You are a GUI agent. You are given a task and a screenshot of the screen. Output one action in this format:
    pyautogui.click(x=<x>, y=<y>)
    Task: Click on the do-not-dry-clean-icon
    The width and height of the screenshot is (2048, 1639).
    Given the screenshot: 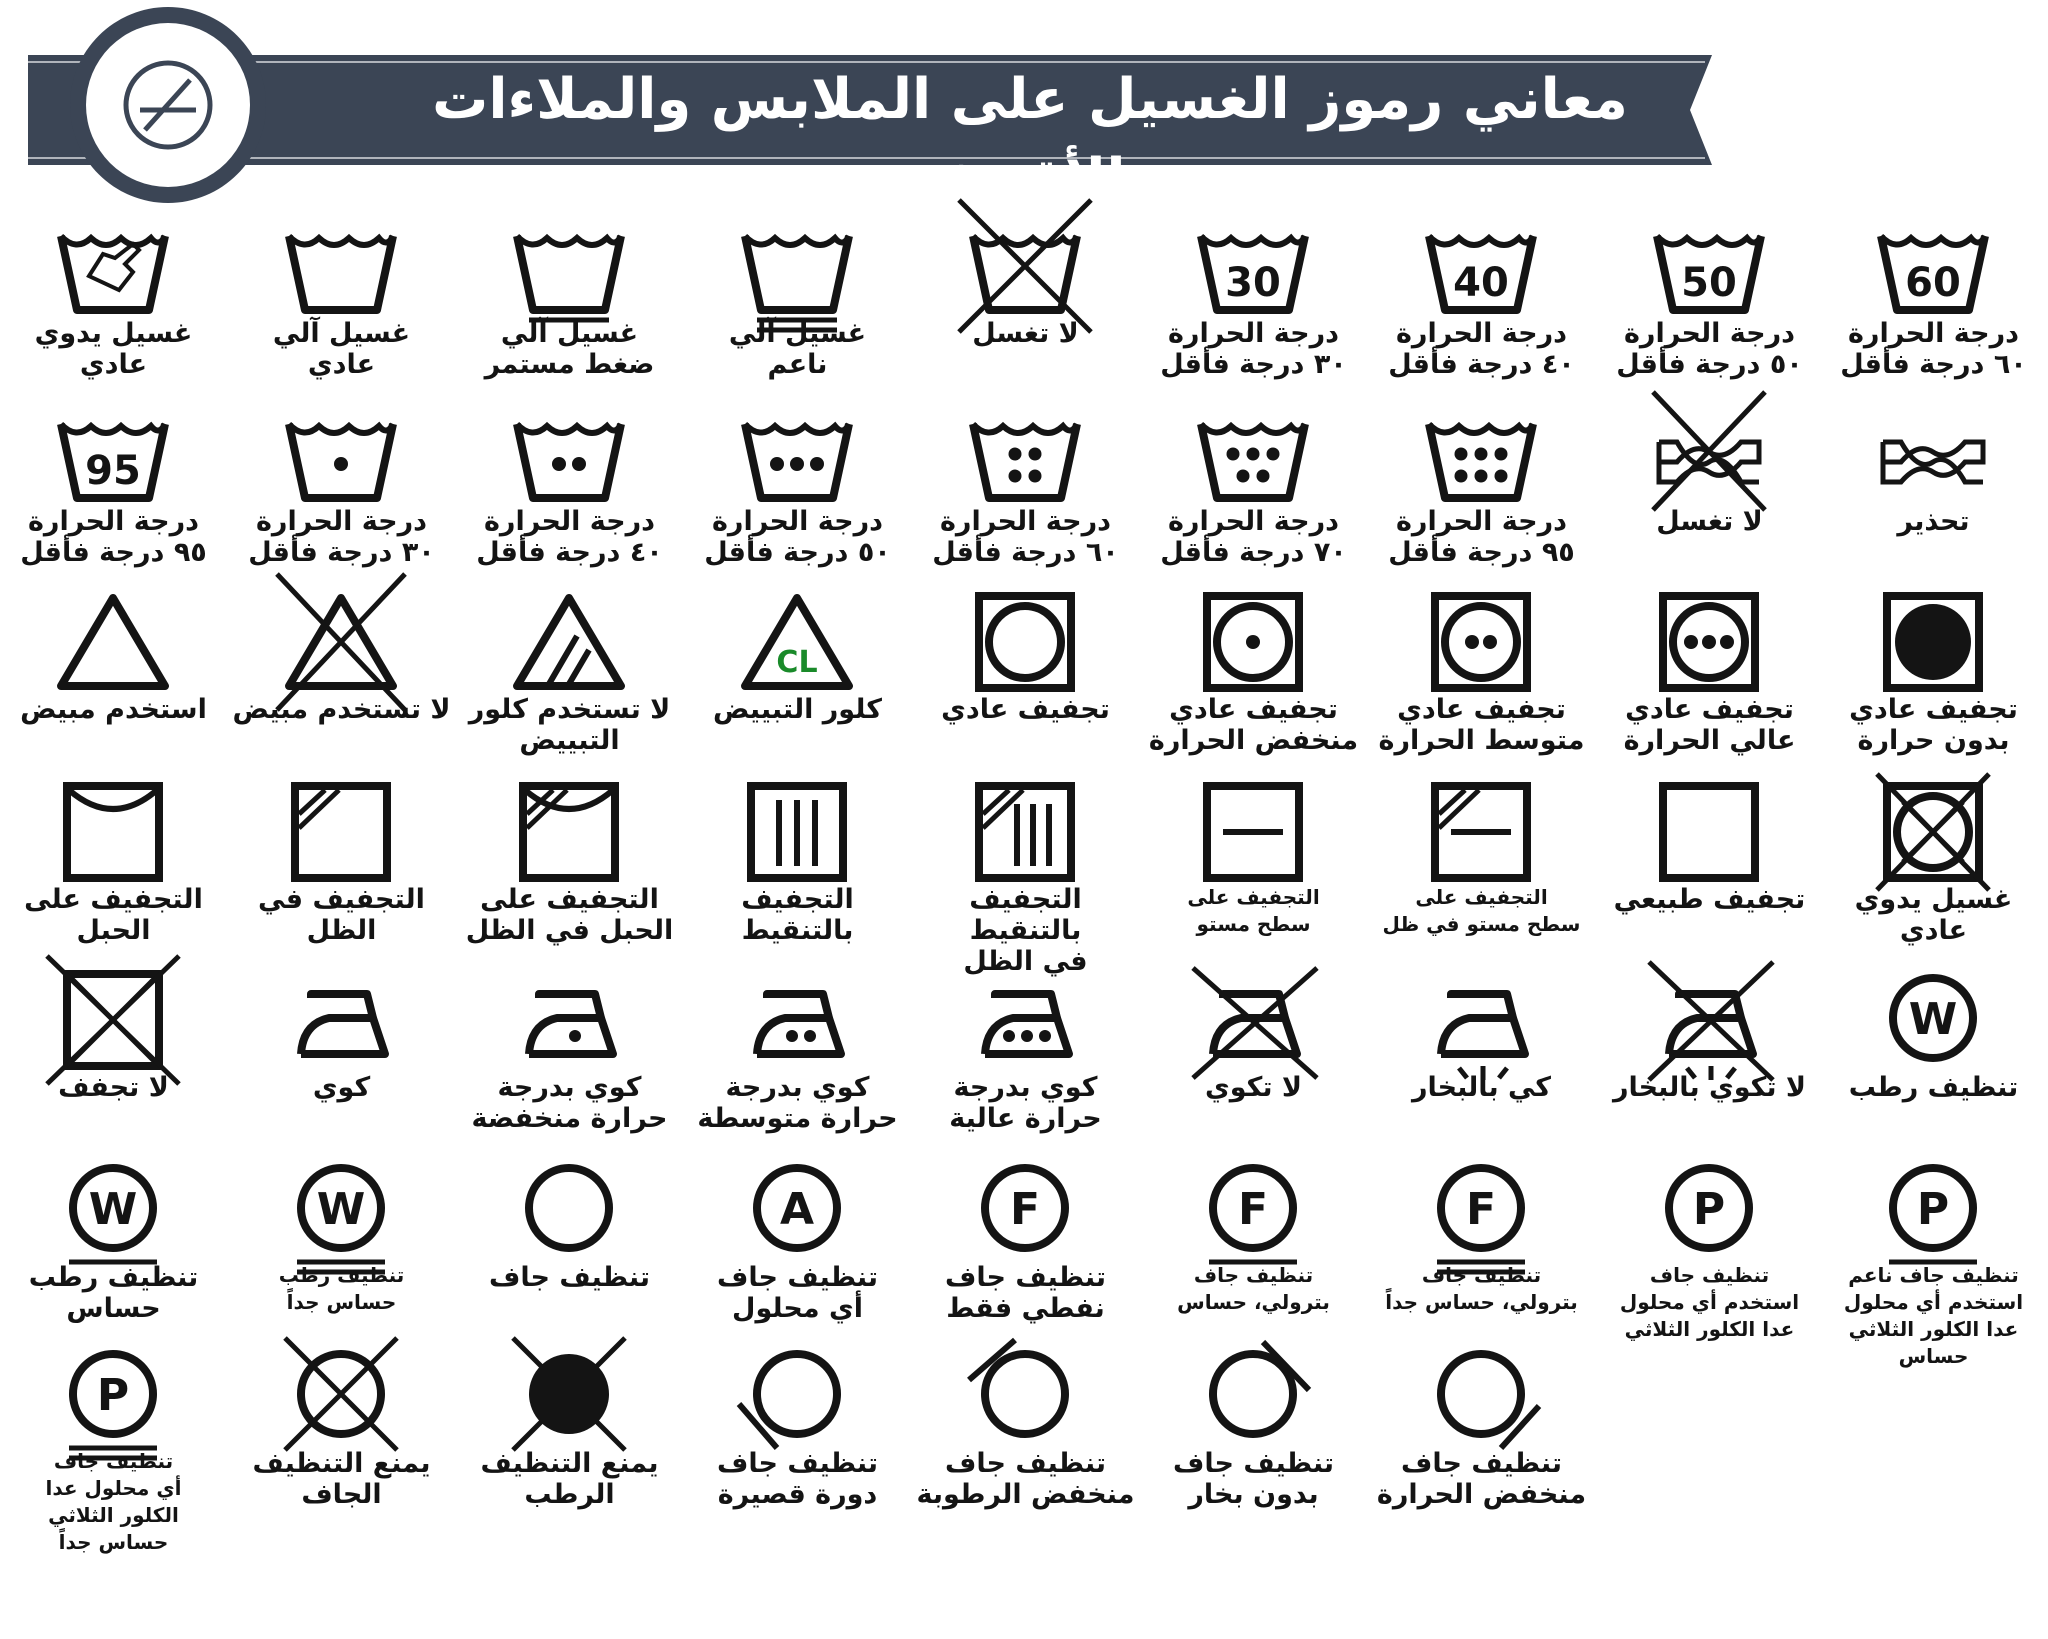 What is the action you would take?
    pyautogui.click(x=341, y=1394)
    